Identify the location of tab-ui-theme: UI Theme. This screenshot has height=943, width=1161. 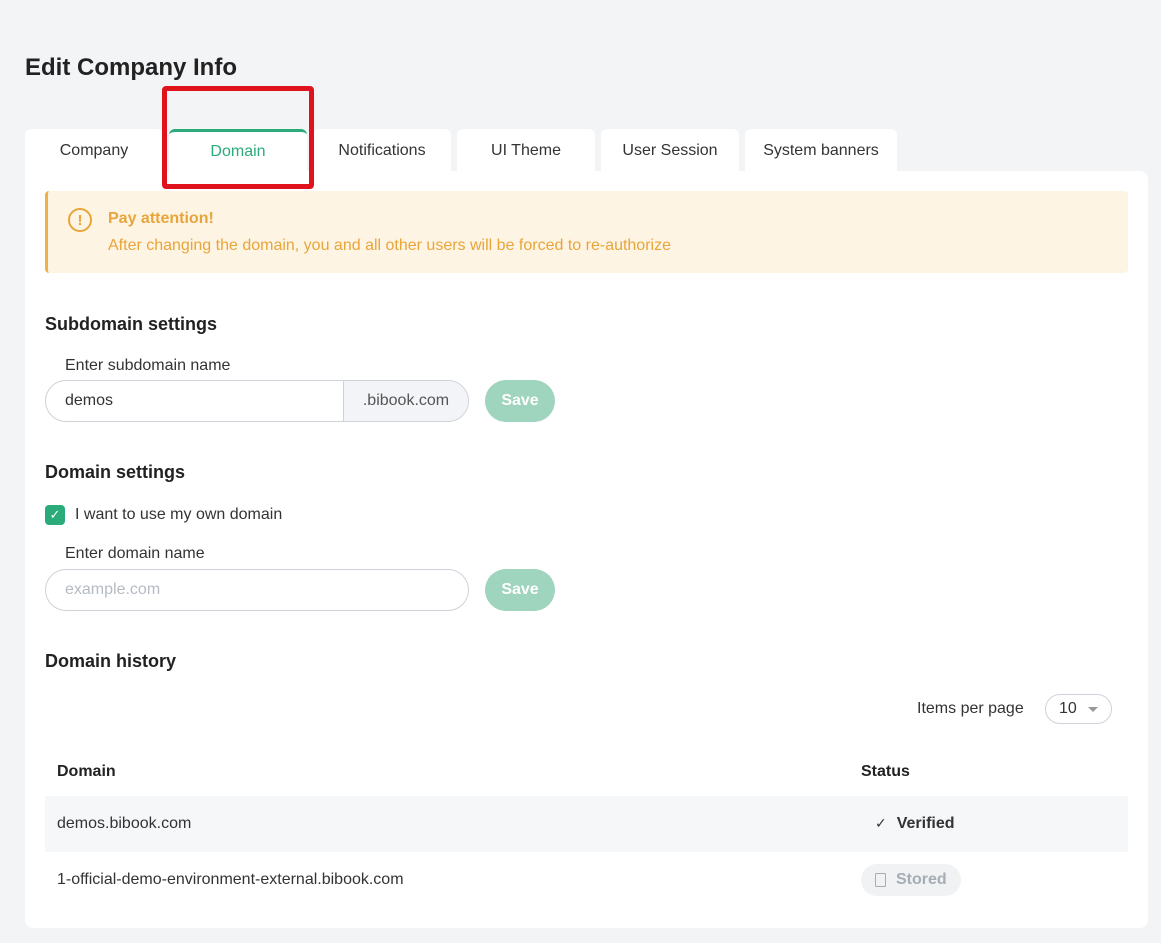
(526, 150).